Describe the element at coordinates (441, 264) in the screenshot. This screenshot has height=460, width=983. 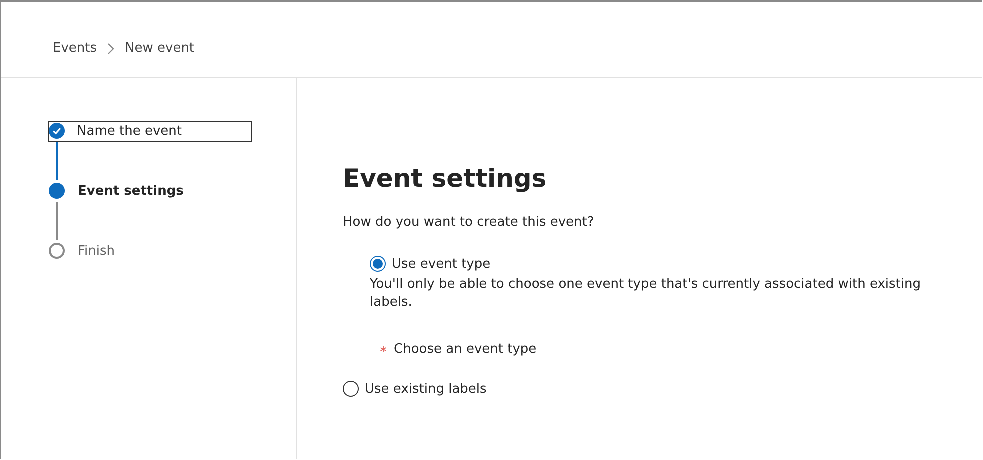
I see `radio-label: Use event type` at that location.